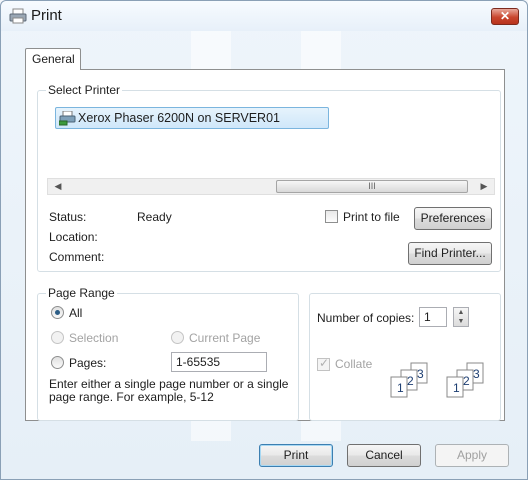 The height and width of the screenshot is (480, 528). I want to click on comment-label: Comment:, so click(77, 257).